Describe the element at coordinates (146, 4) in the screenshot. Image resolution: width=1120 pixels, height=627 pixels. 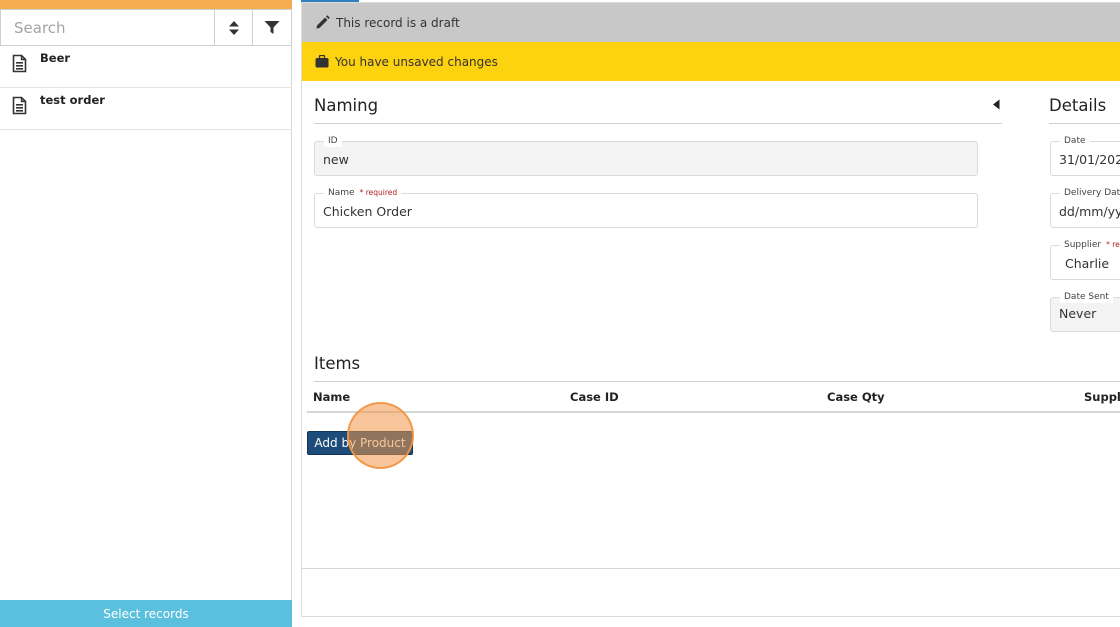
I see `sidebar-accent-bar` at that location.